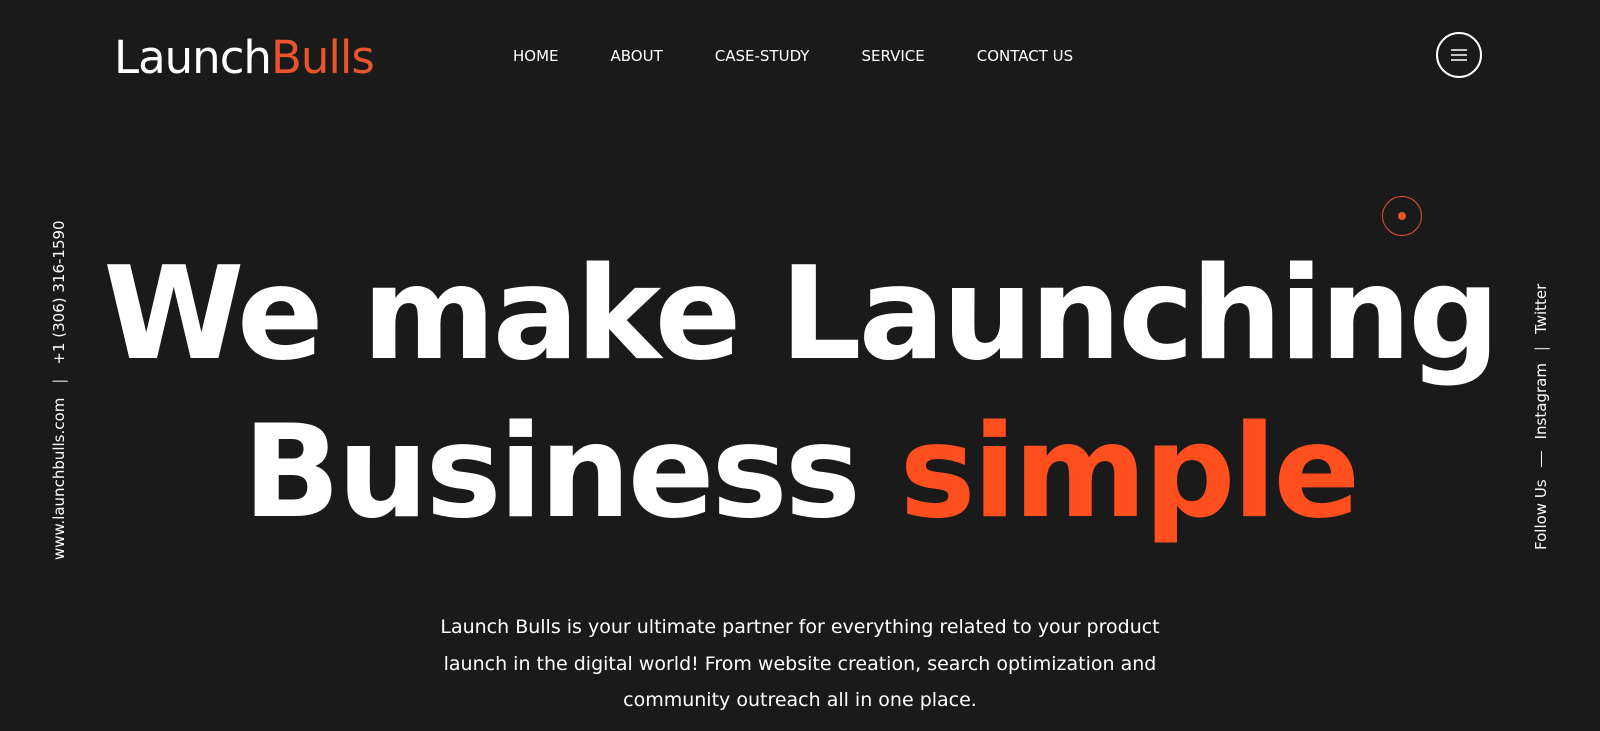  What do you see at coordinates (762, 56) in the screenshot?
I see `nav-item-case-study: CASE-STUDY` at bounding box center [762, 56].